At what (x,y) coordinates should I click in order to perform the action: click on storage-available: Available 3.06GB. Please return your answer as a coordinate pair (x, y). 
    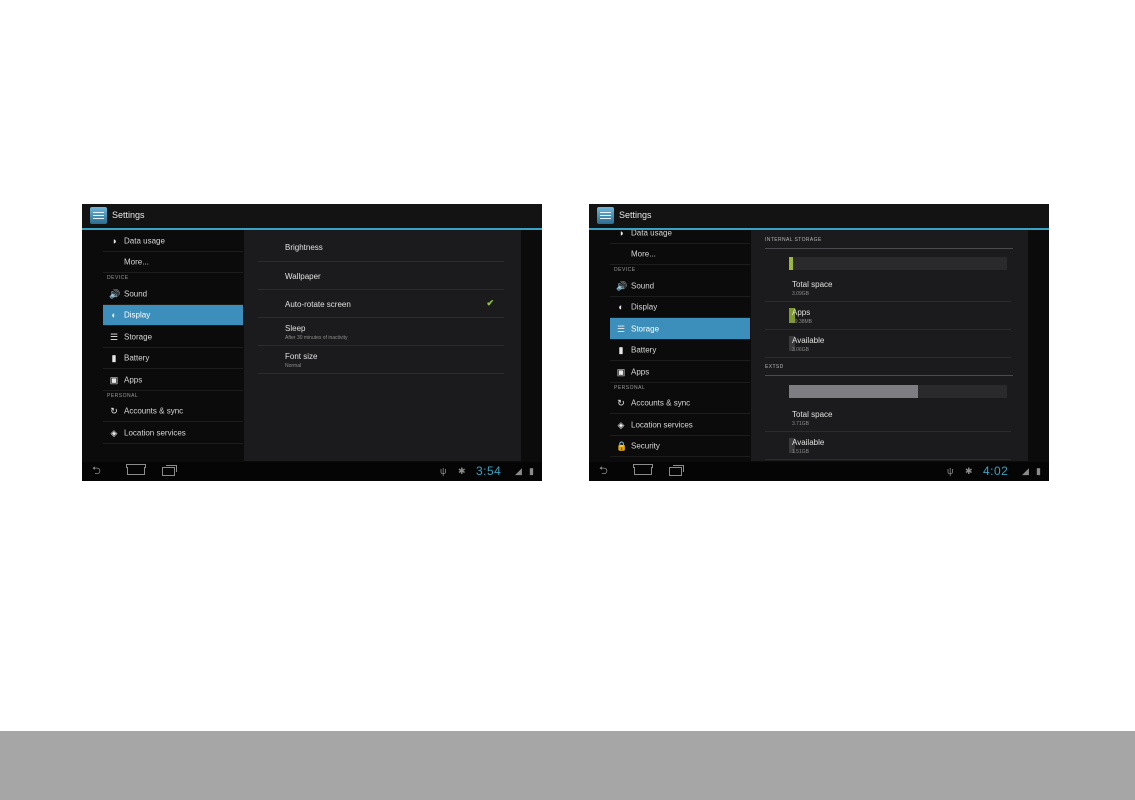
    Looking at the image, I should click on (888, 344).